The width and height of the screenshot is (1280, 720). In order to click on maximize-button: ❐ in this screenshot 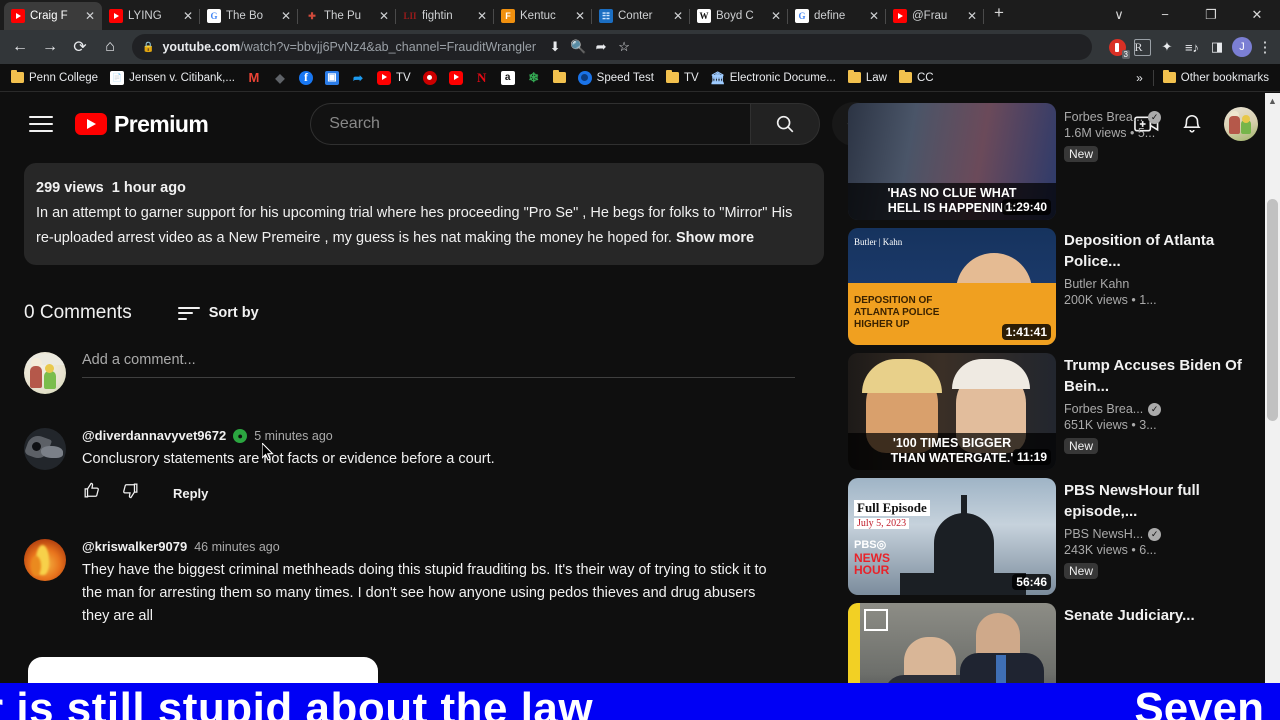, I will do `click(1211, 15)`.